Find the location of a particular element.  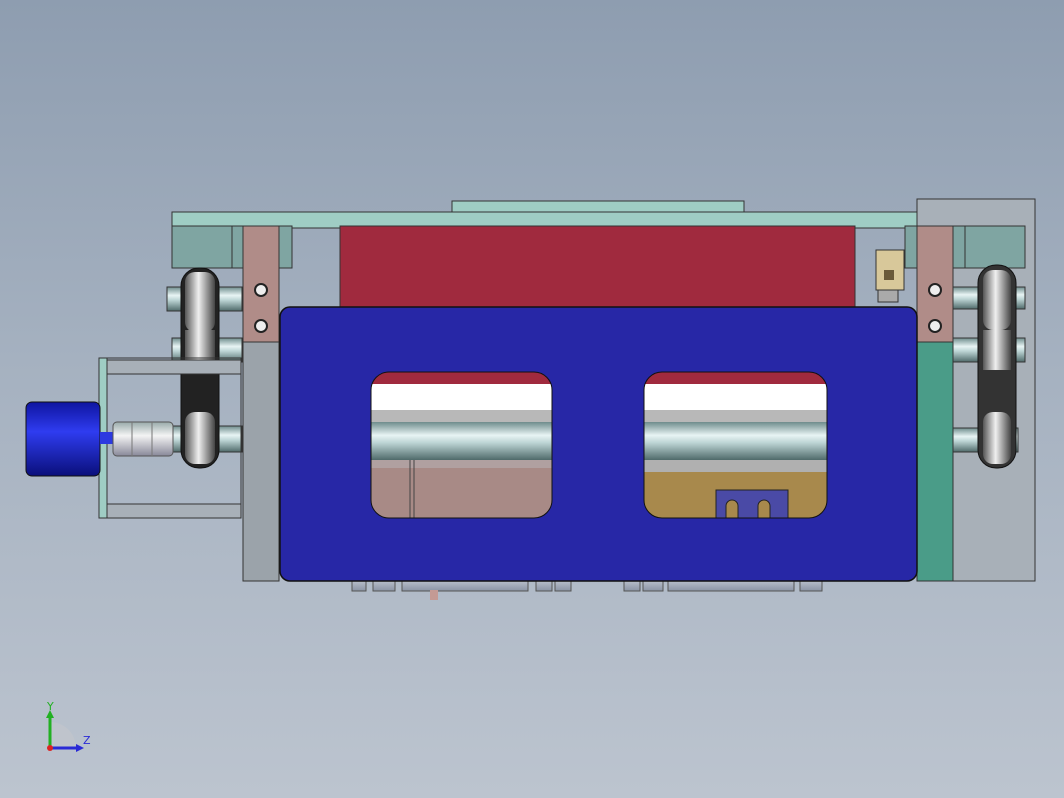

right-inspection-window is located at coordinates (735, 445).